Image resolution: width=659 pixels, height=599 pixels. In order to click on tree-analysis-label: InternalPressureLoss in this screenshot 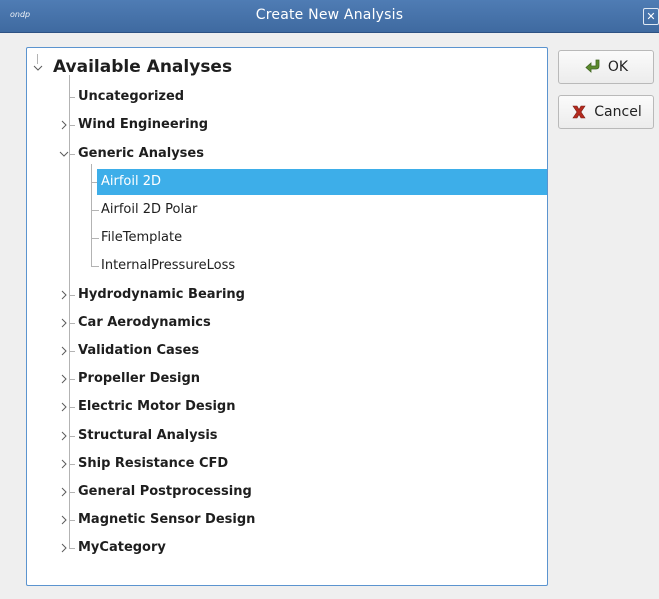, I will do `click(168, 266)`.